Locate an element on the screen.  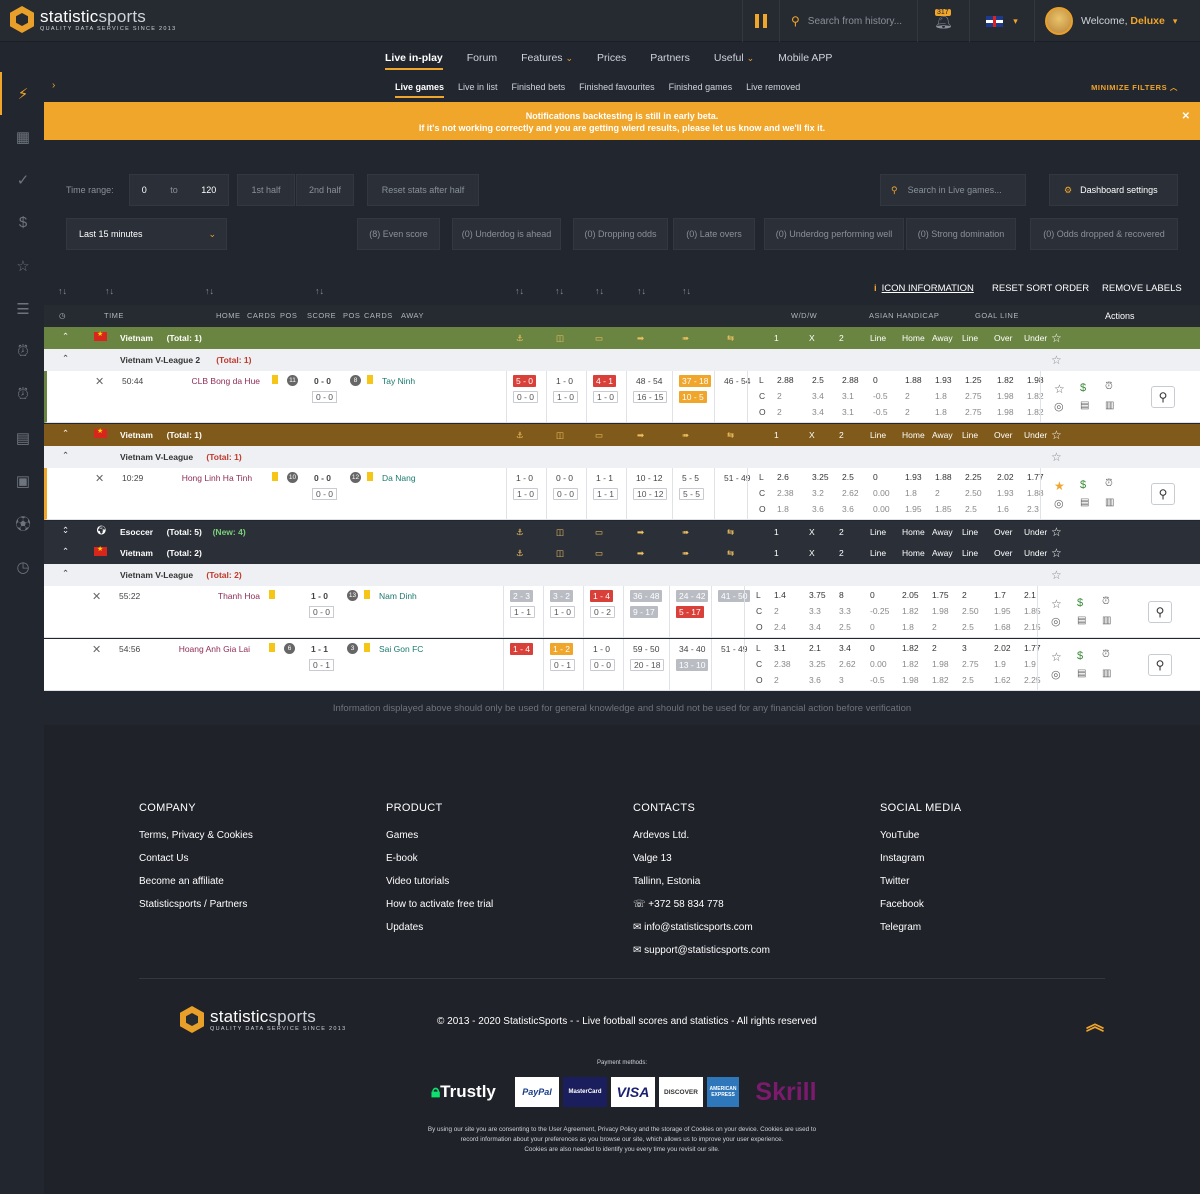
chip-underdog-performing: (0) Underdog performing well is located at coordinates (834, 234).